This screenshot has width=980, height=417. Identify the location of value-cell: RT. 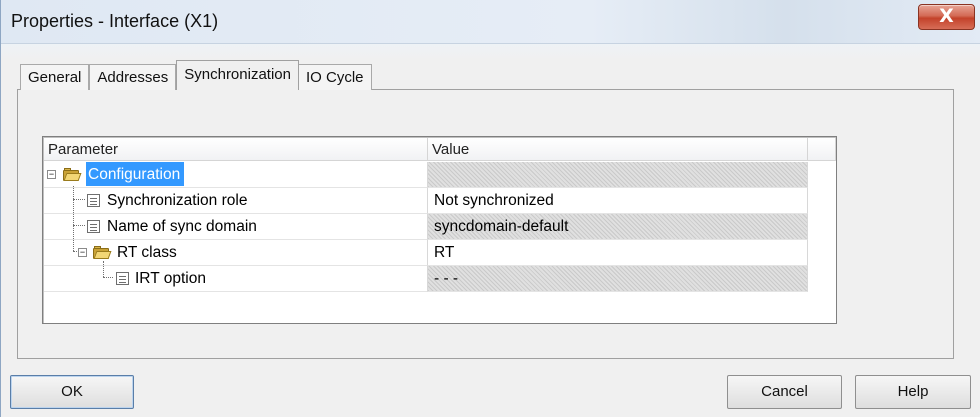
(618, 253).